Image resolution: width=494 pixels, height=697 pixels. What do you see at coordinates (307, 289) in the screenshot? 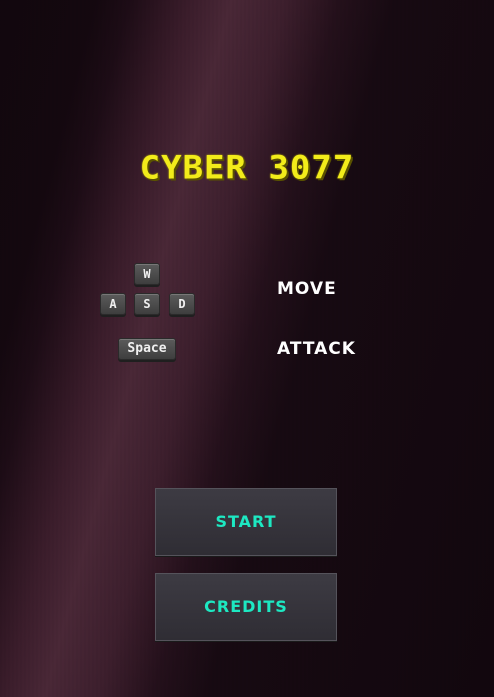
I see `move-label: MOVE` at bounding box center [307, 289].